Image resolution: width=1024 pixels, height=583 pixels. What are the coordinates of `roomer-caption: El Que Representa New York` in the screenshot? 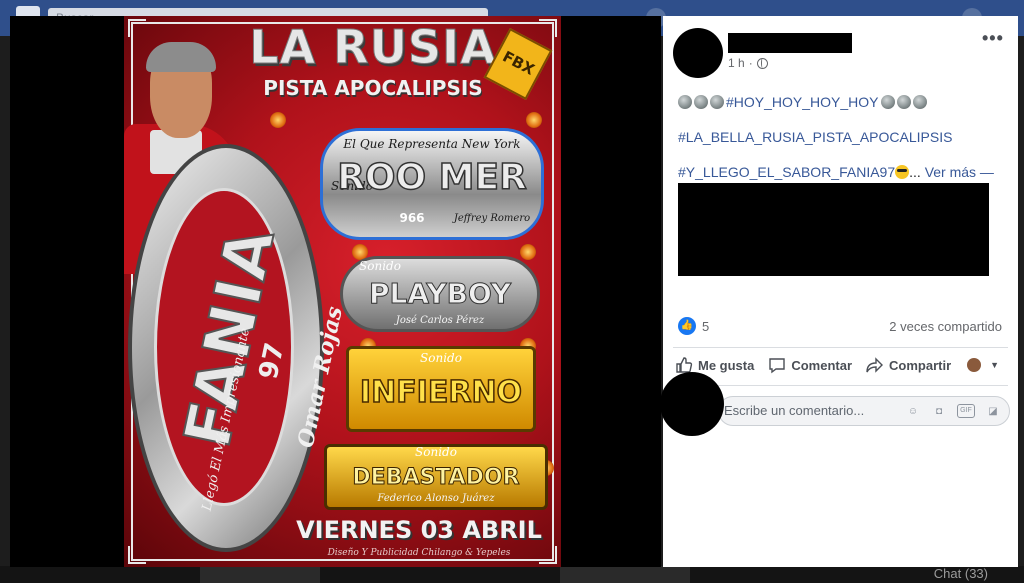 It's located at (432, 144).